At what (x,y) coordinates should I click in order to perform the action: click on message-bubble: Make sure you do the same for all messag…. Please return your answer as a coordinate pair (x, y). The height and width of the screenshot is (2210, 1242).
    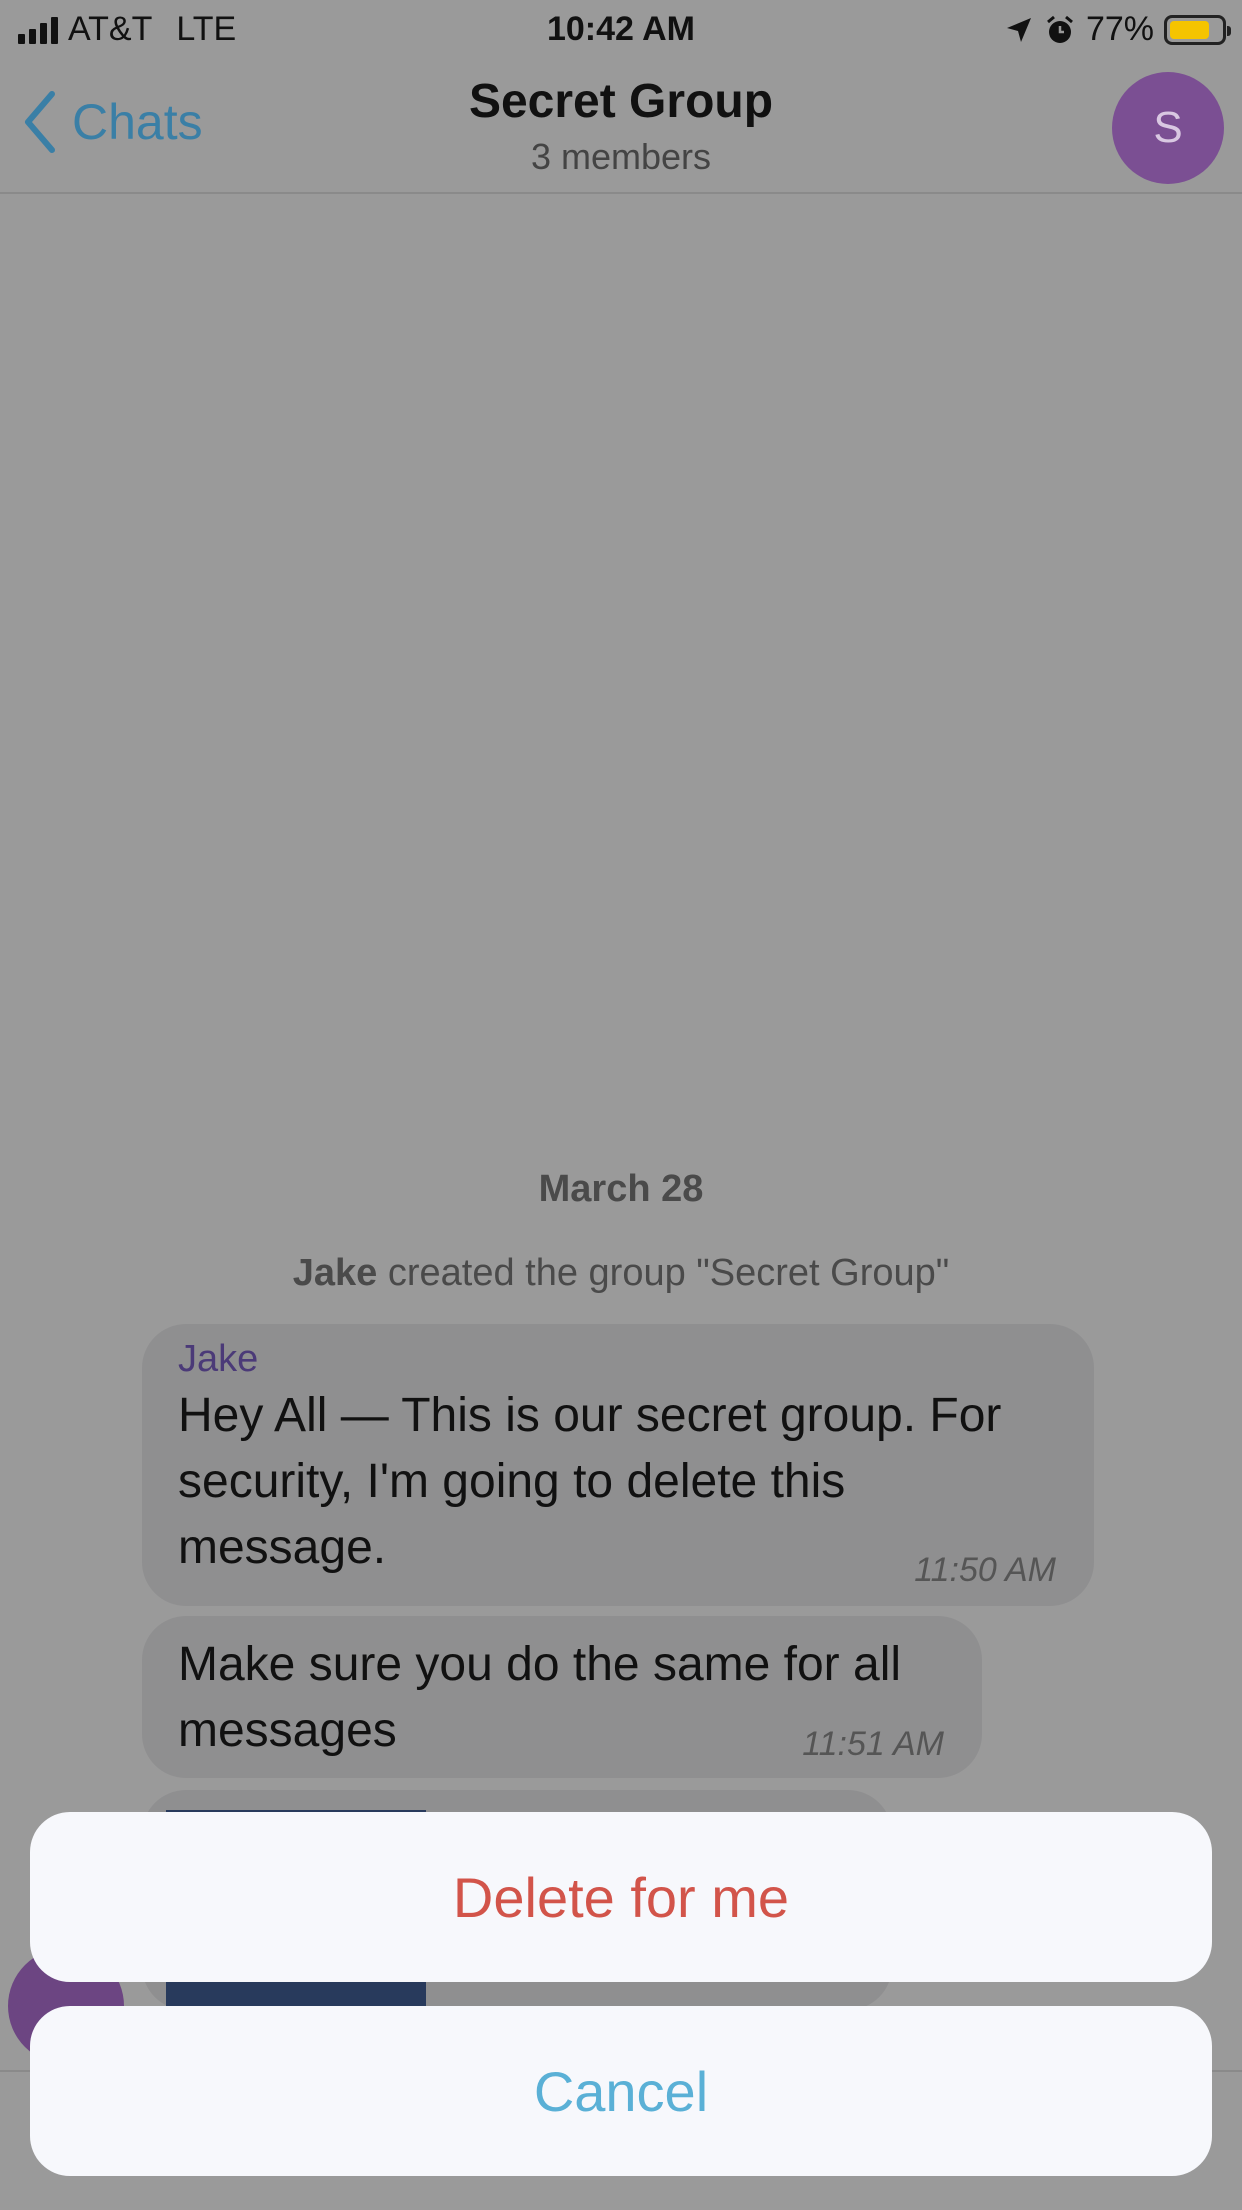
    Looking at the image, I should click on (562, 1697).